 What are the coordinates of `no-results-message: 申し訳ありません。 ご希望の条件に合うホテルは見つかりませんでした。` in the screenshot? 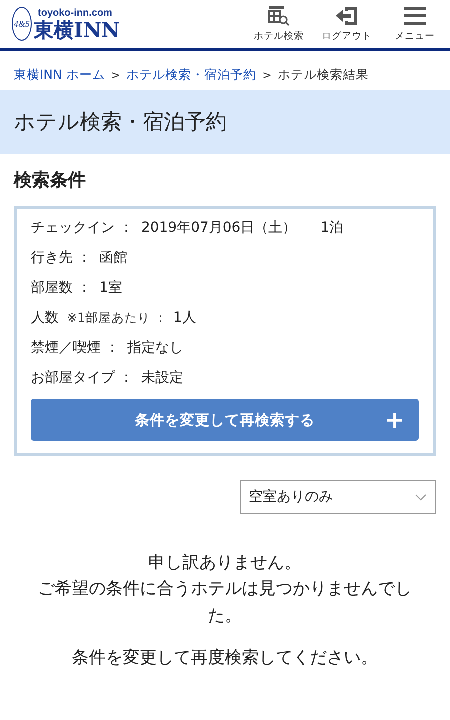 It's located at (225, 590).